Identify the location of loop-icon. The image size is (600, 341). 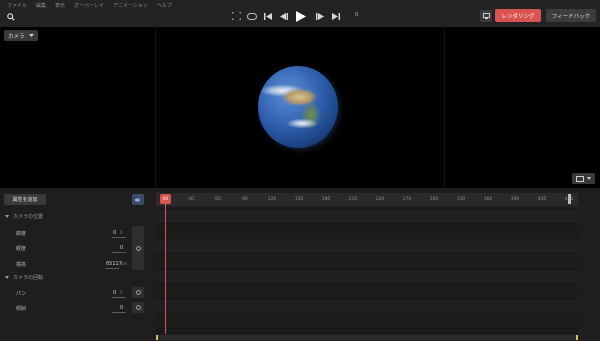
(252, 16).